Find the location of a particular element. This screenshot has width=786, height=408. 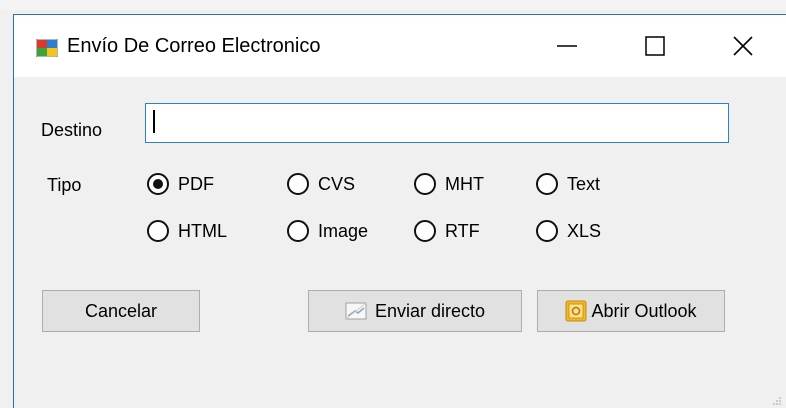

radio-rtf-label: RTF is located at coordinates (462, 230).